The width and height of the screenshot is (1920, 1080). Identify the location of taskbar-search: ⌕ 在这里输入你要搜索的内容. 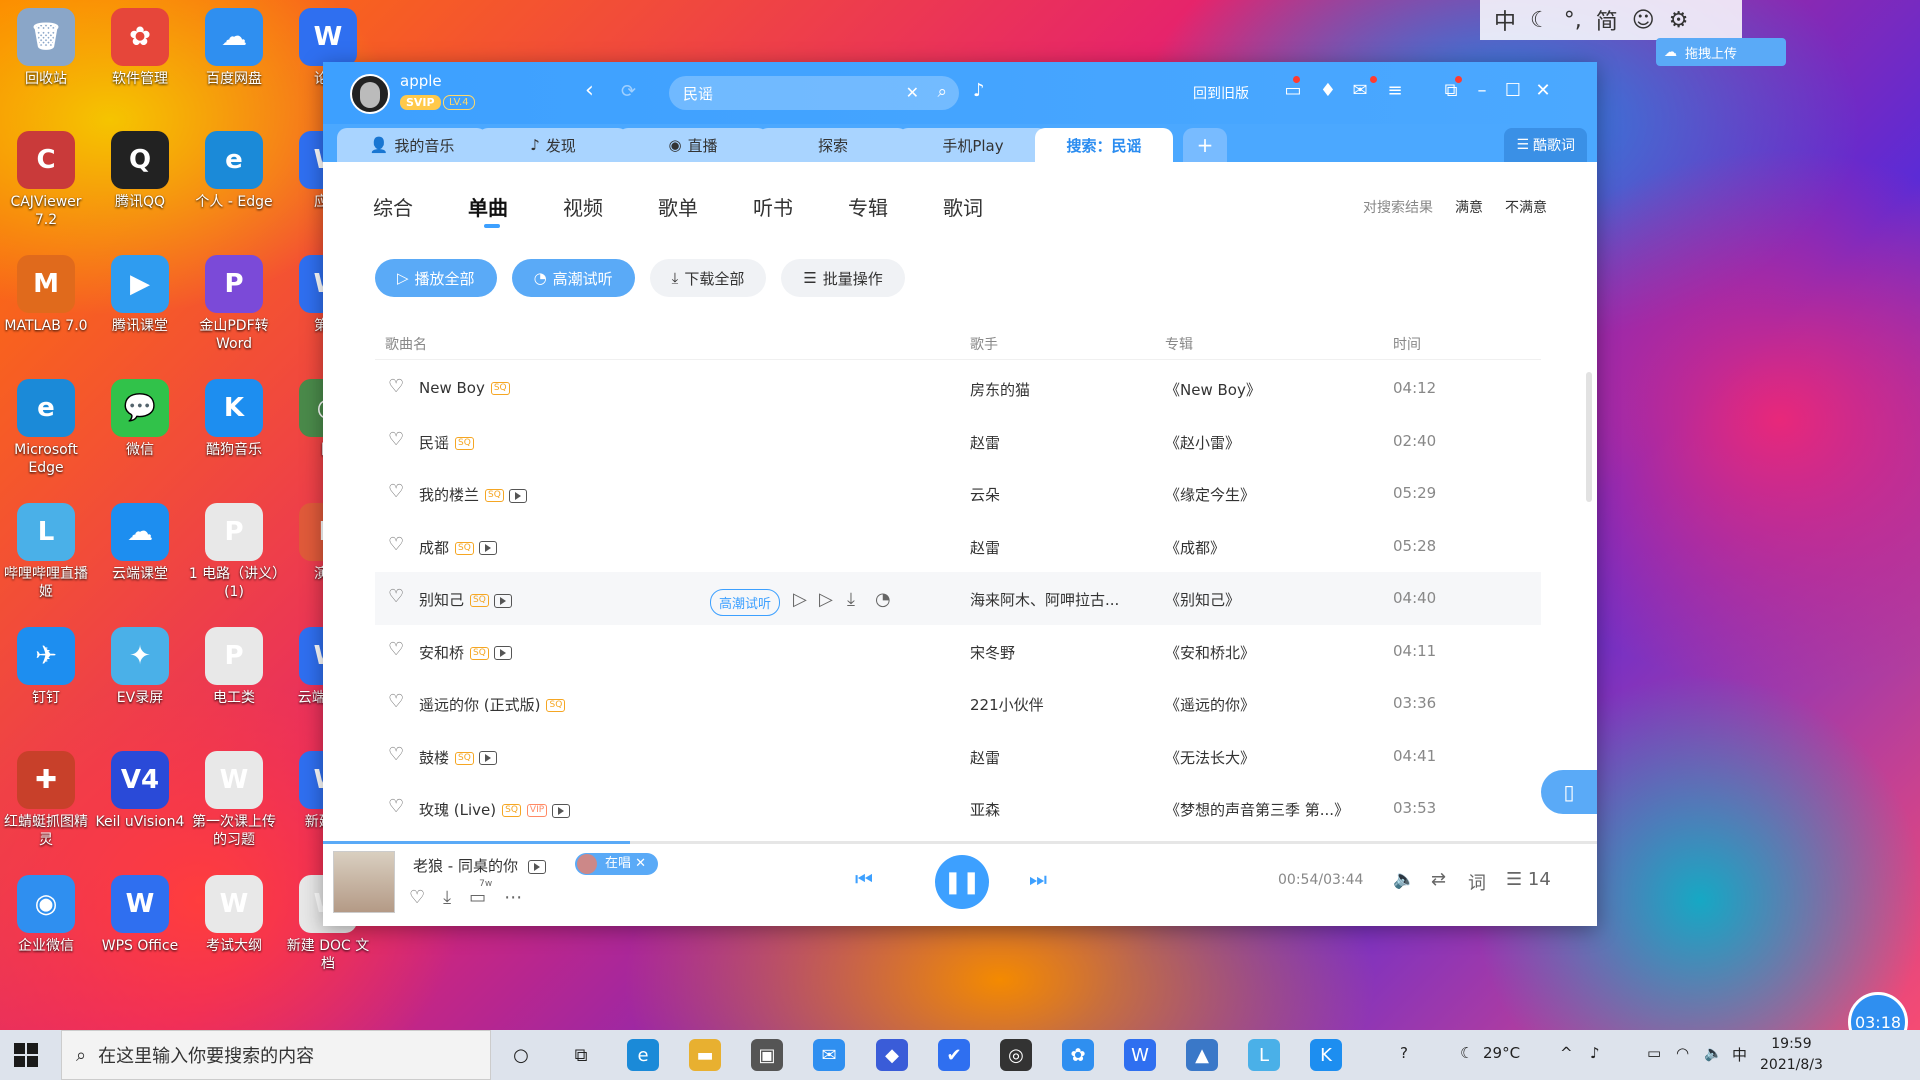
(276, 1055).